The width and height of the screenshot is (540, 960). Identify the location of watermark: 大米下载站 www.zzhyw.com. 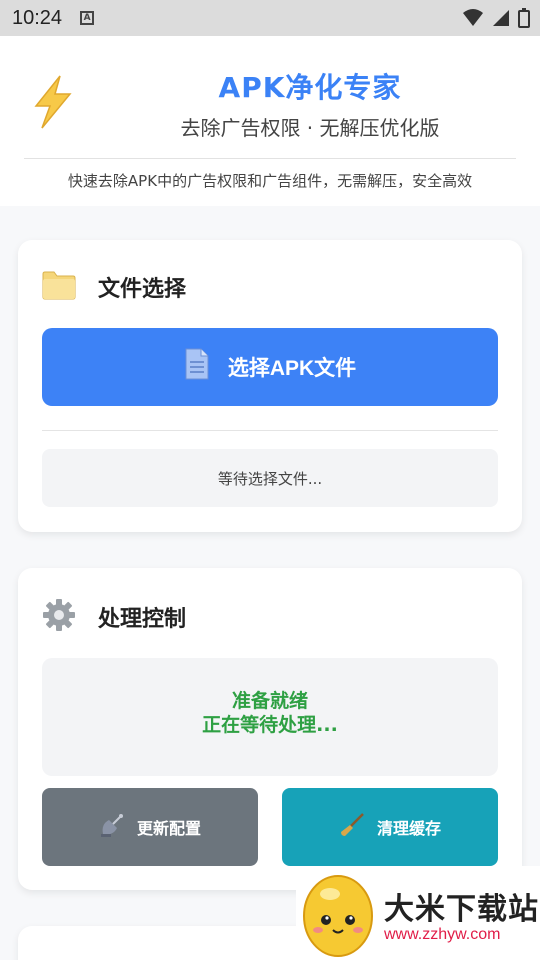
(418, 913).